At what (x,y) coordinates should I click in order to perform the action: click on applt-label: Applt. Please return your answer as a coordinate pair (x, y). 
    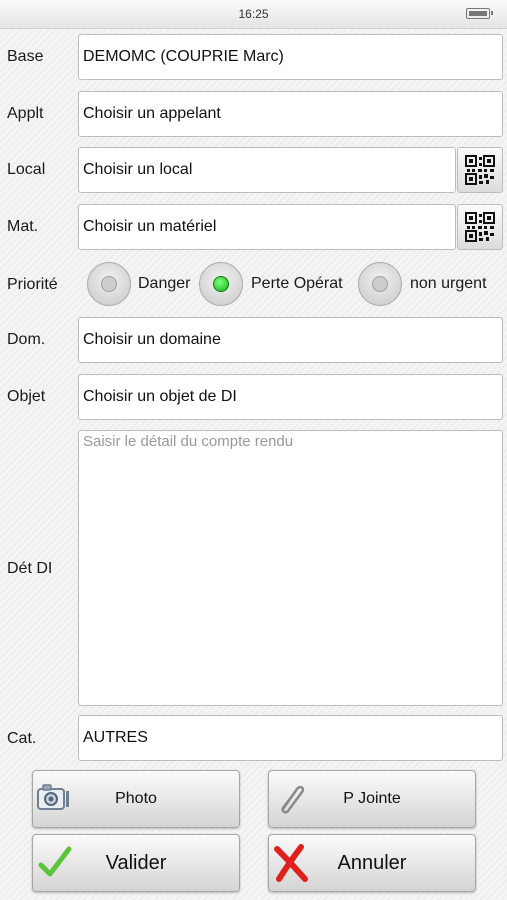
    Looking at the image, I should click on (25, 113).